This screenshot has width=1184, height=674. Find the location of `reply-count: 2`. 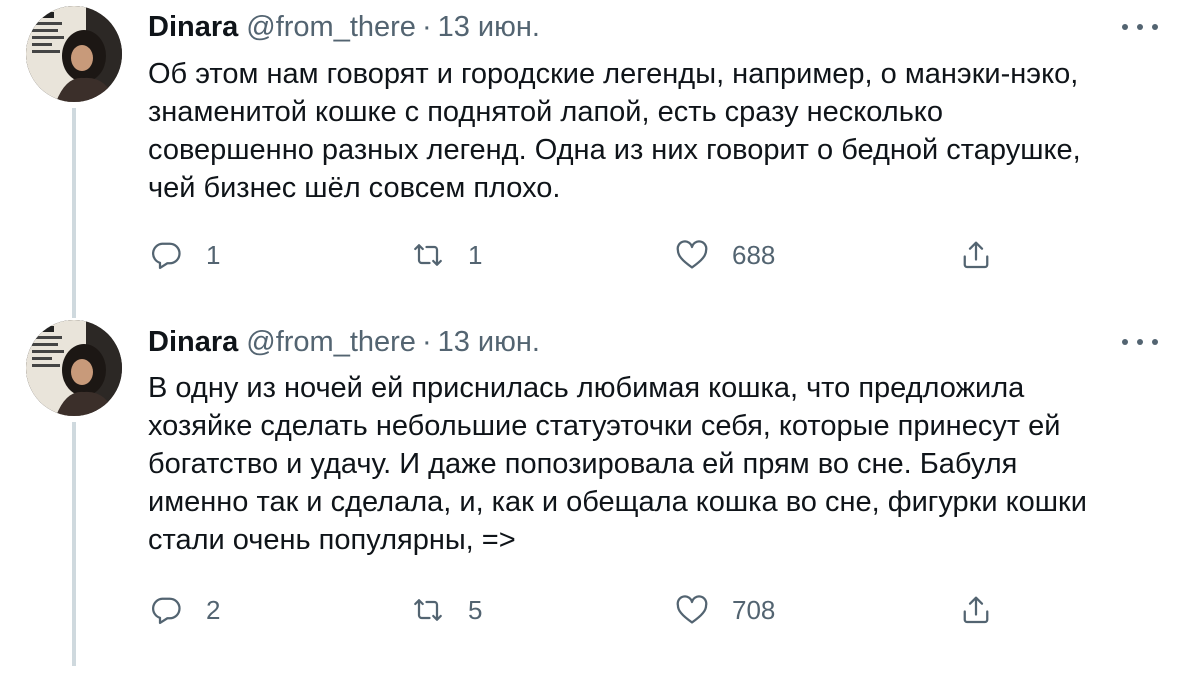

reply-count: 2 is located at coordinates (213, 609).